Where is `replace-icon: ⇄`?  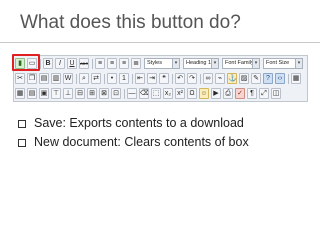 replace-icon: ⇄ is located at coordinates (96, 78).